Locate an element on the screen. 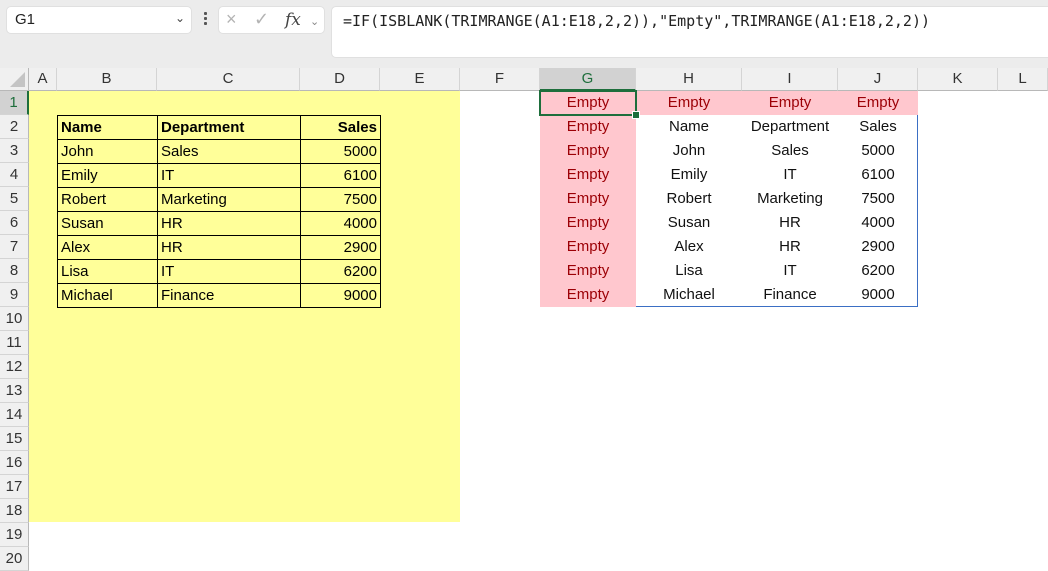 The width and height of the screenshot is (1048, 571). cell: Sales is located at coordinates (229, 151).